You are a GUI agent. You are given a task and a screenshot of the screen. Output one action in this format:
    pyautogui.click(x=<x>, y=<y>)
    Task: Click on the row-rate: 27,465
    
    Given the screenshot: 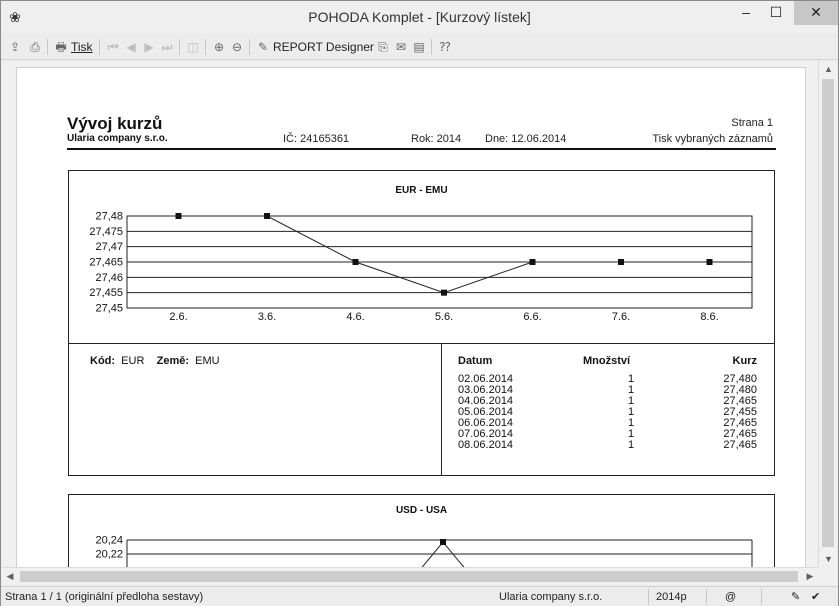 What is the action you would take?
    pyautogui.click(x=740, y=445)
    